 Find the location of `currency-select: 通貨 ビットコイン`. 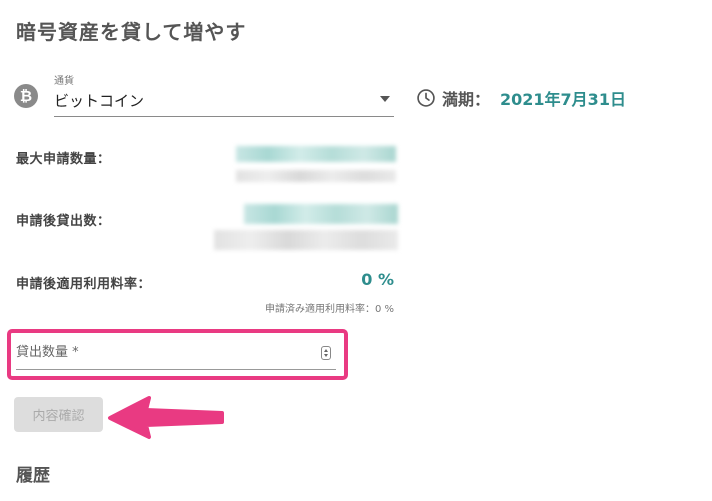

currency-select: 通貨 ビットコイン is located at coordinates (224, 93).